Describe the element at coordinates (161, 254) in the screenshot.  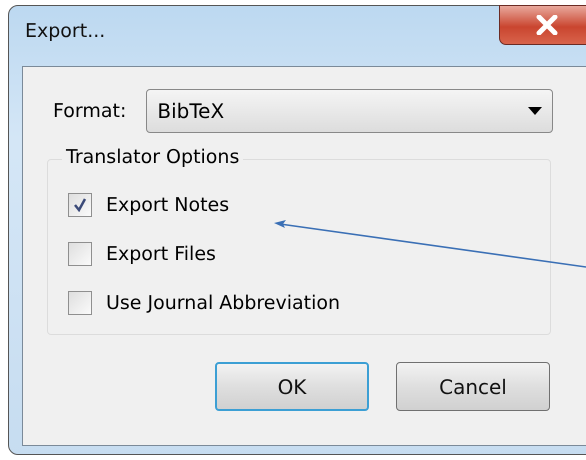
I see `checkbox-label: Export Files` at that location.